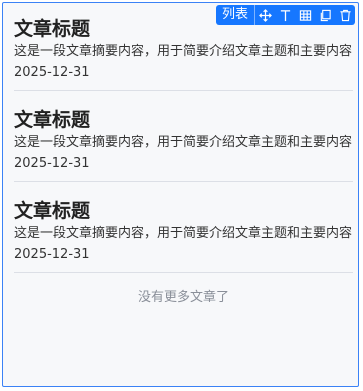  What do you see at coordinates (305, 15) in the screenshot?
I see `table-icon` at bounding box center [305, 15].